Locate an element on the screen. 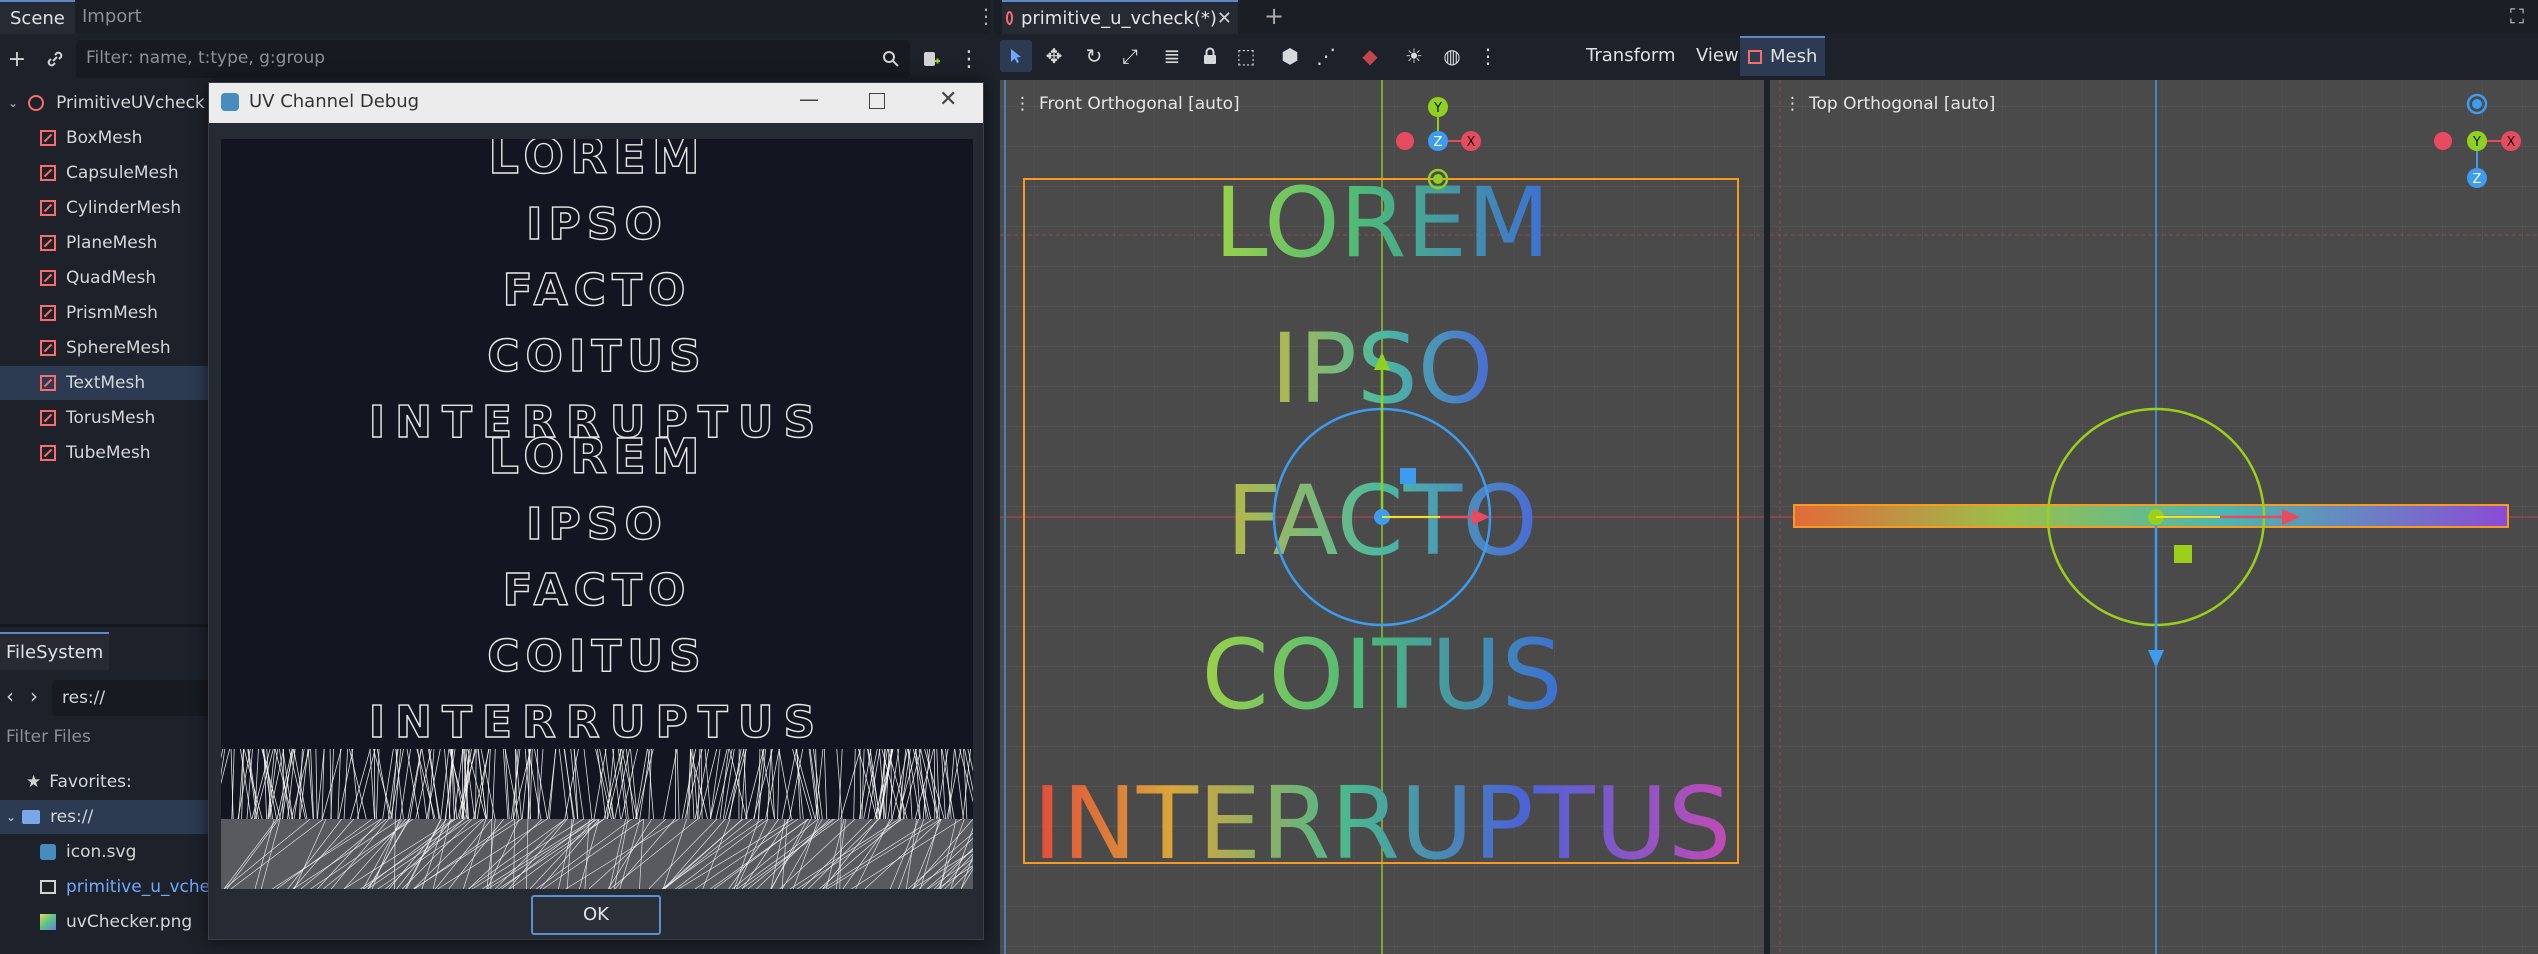  uv-word: COITUS is located at coordinates (597, 656).